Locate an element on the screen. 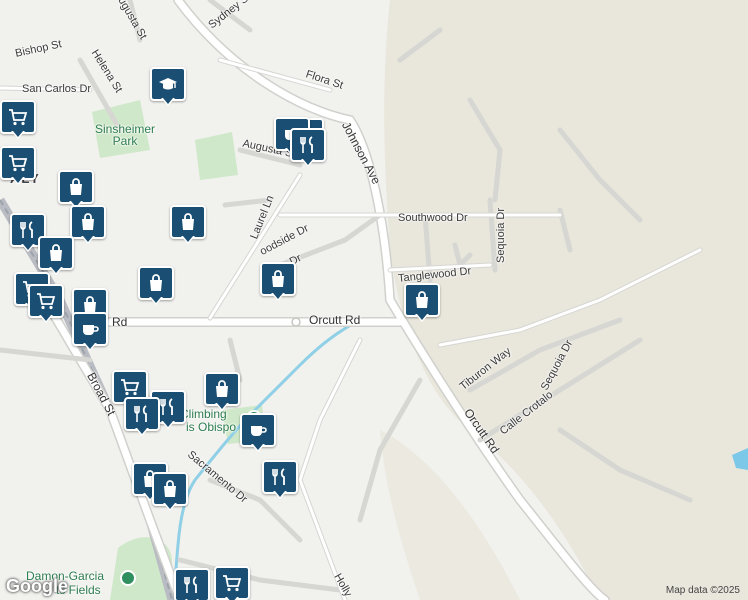 This screenshot has height=600, width=748. poi-label-luis-obispo: is Obispo is located at coordinates (211, 427).